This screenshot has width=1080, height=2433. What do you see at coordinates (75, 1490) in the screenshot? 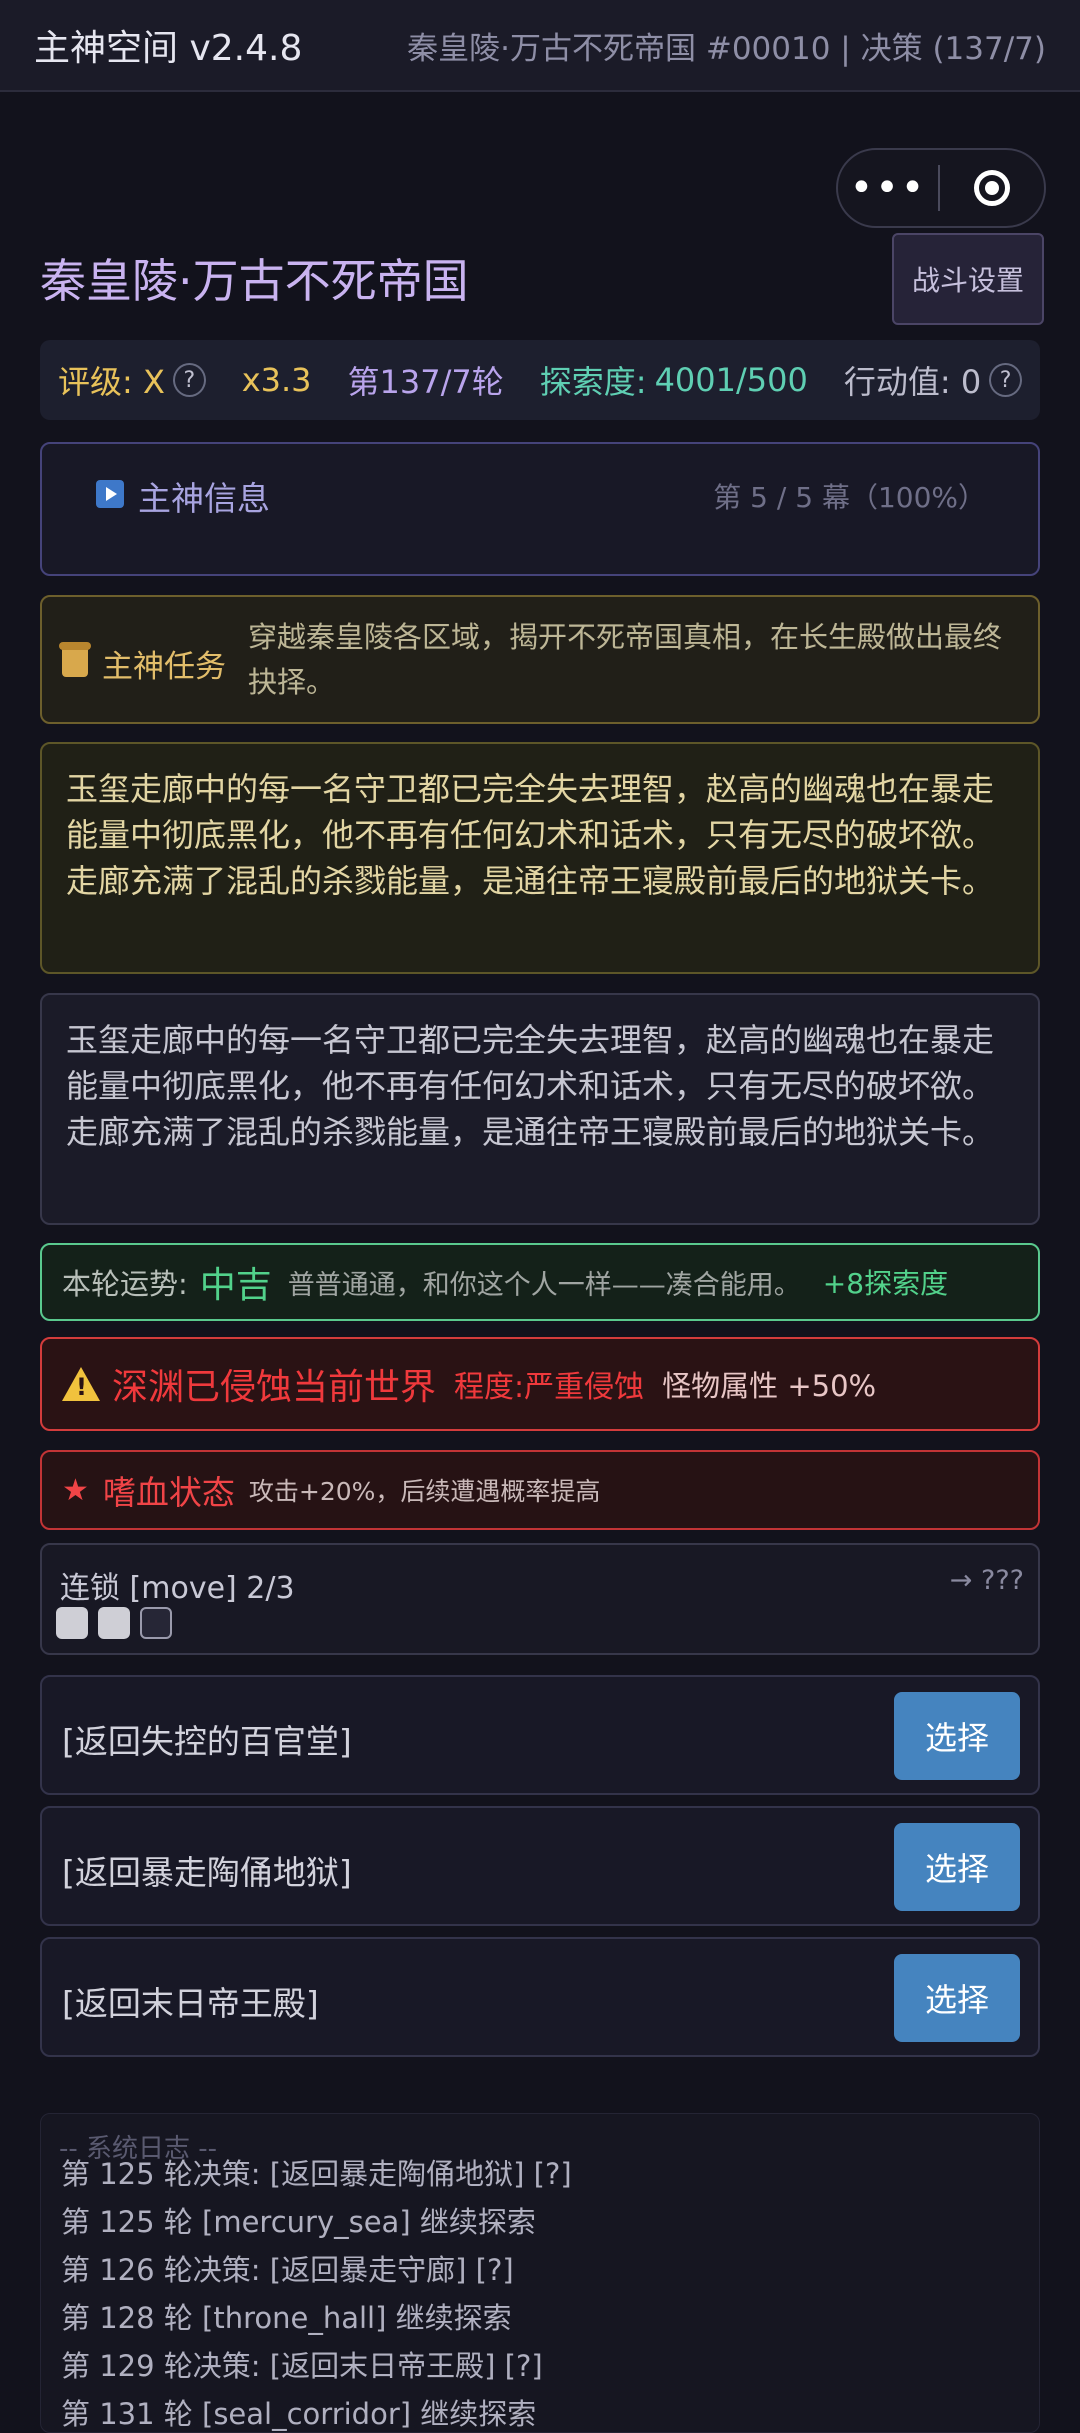
I see `star-icon: ★` at bounding box center [75, 1490].